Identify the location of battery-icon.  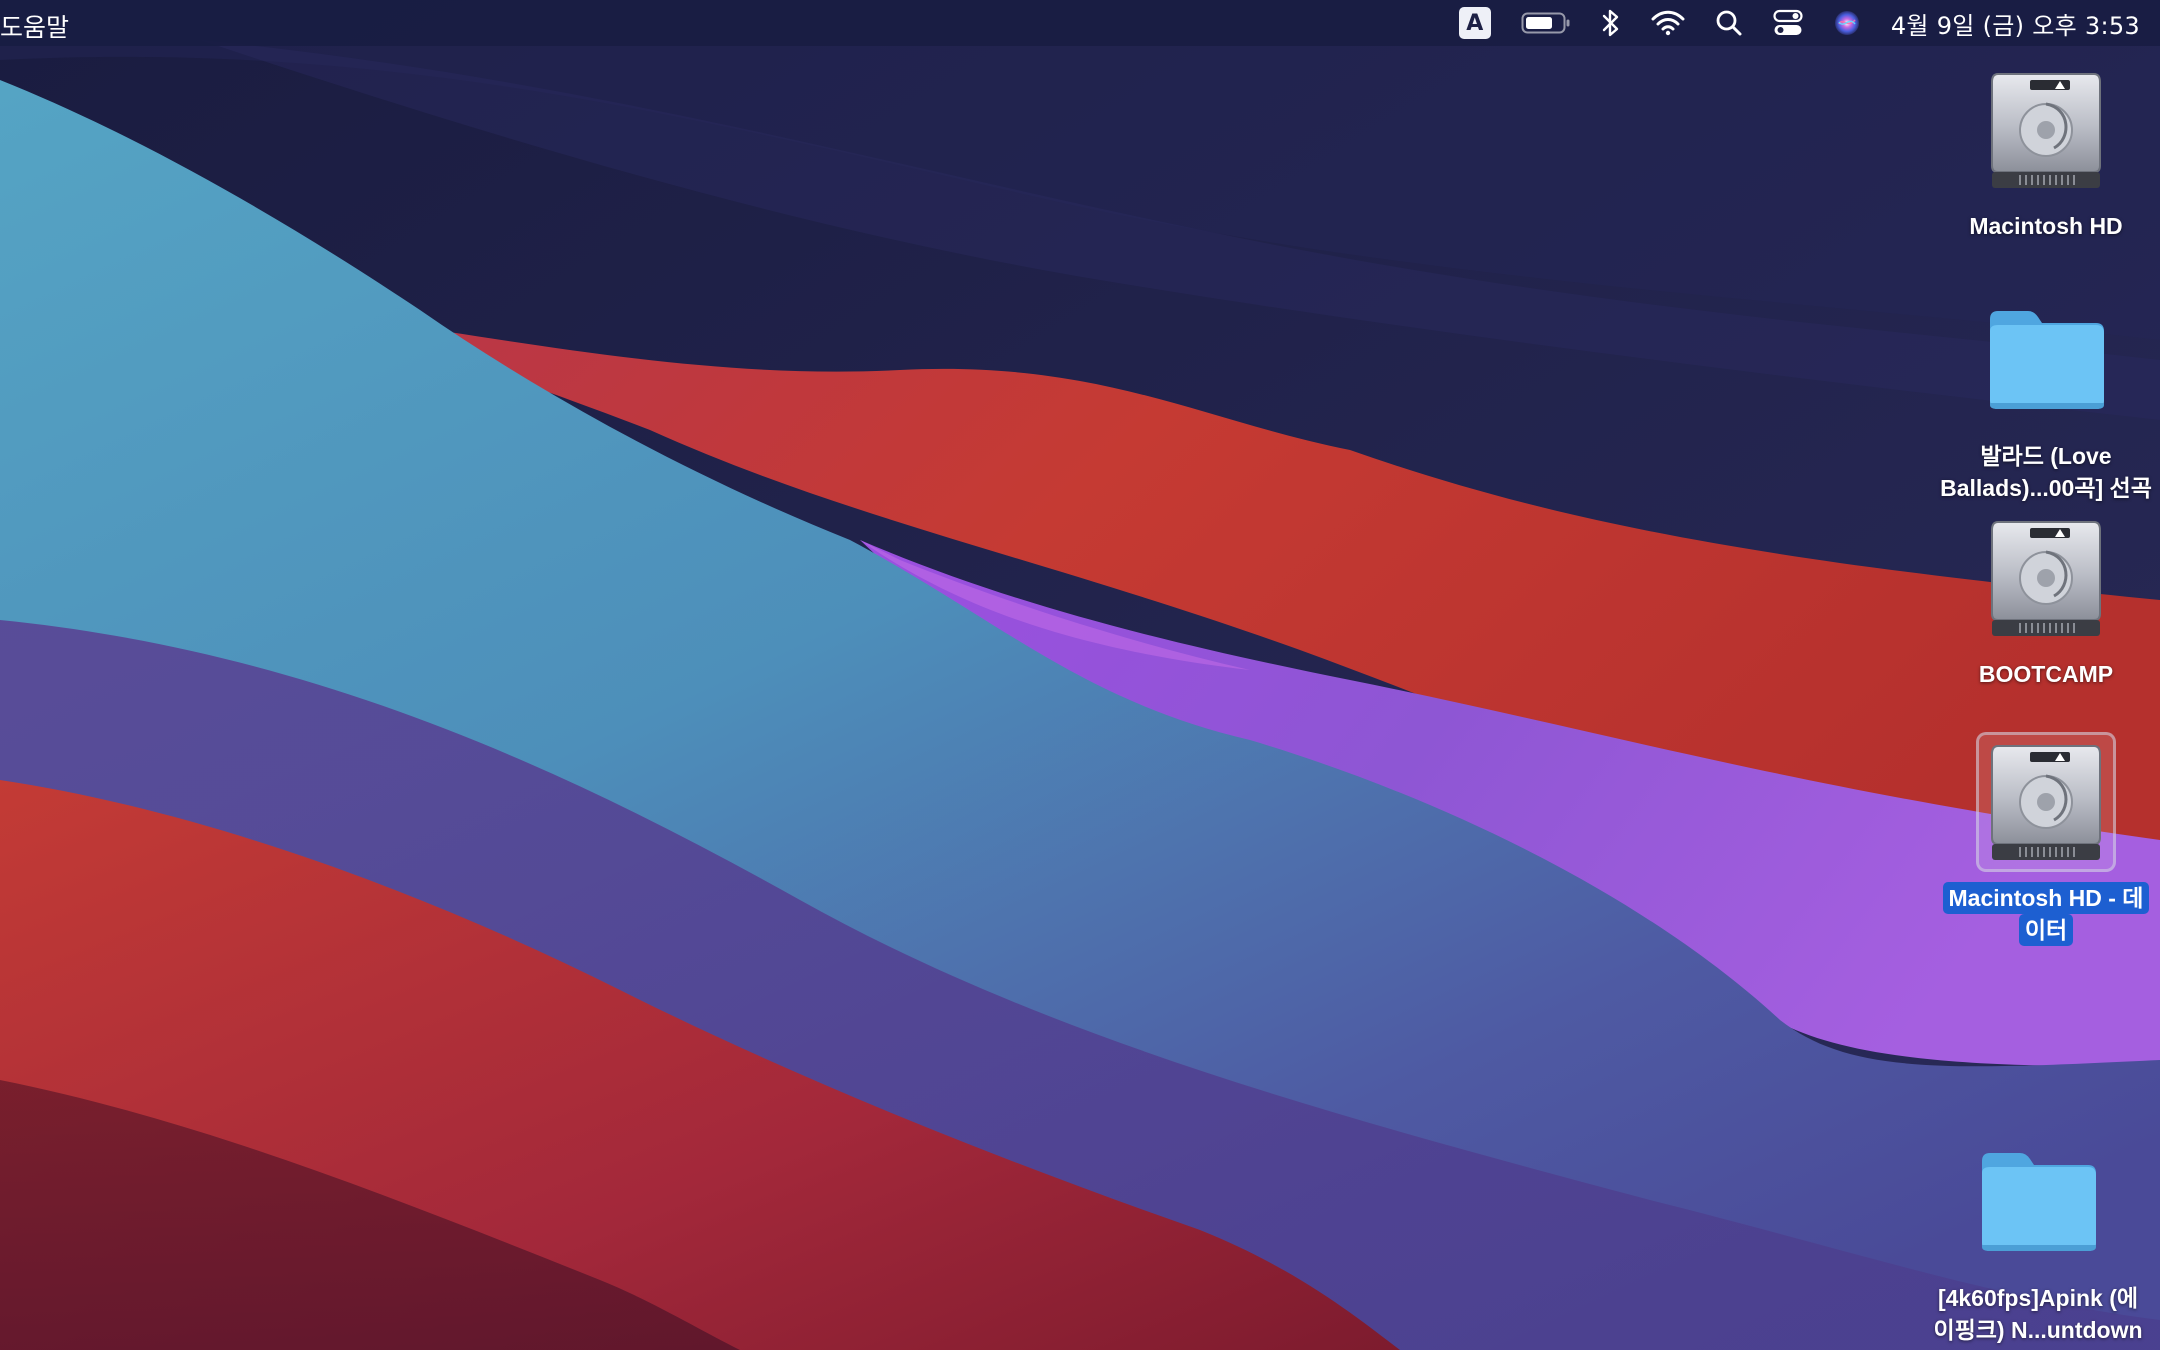
(1546, 23).